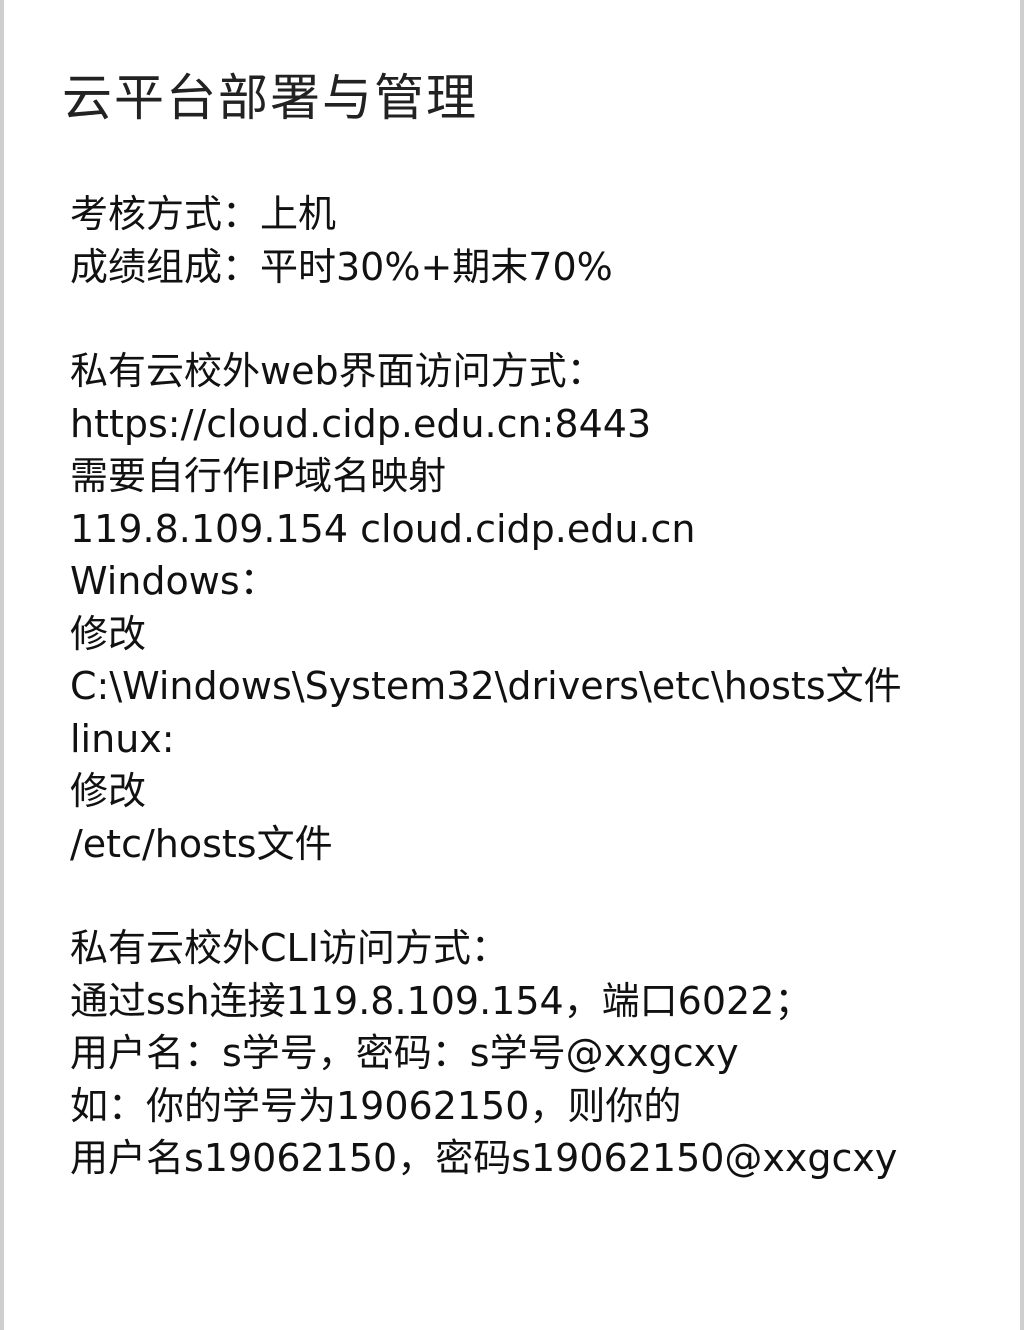 The width and height of the screenshot is (1024, 1330). What do you see at coordinates (289, 948) in the screenshot?
I see `cli-access-heading: 私有云校外CLI访问方式：` at bounding box center [289, 948].